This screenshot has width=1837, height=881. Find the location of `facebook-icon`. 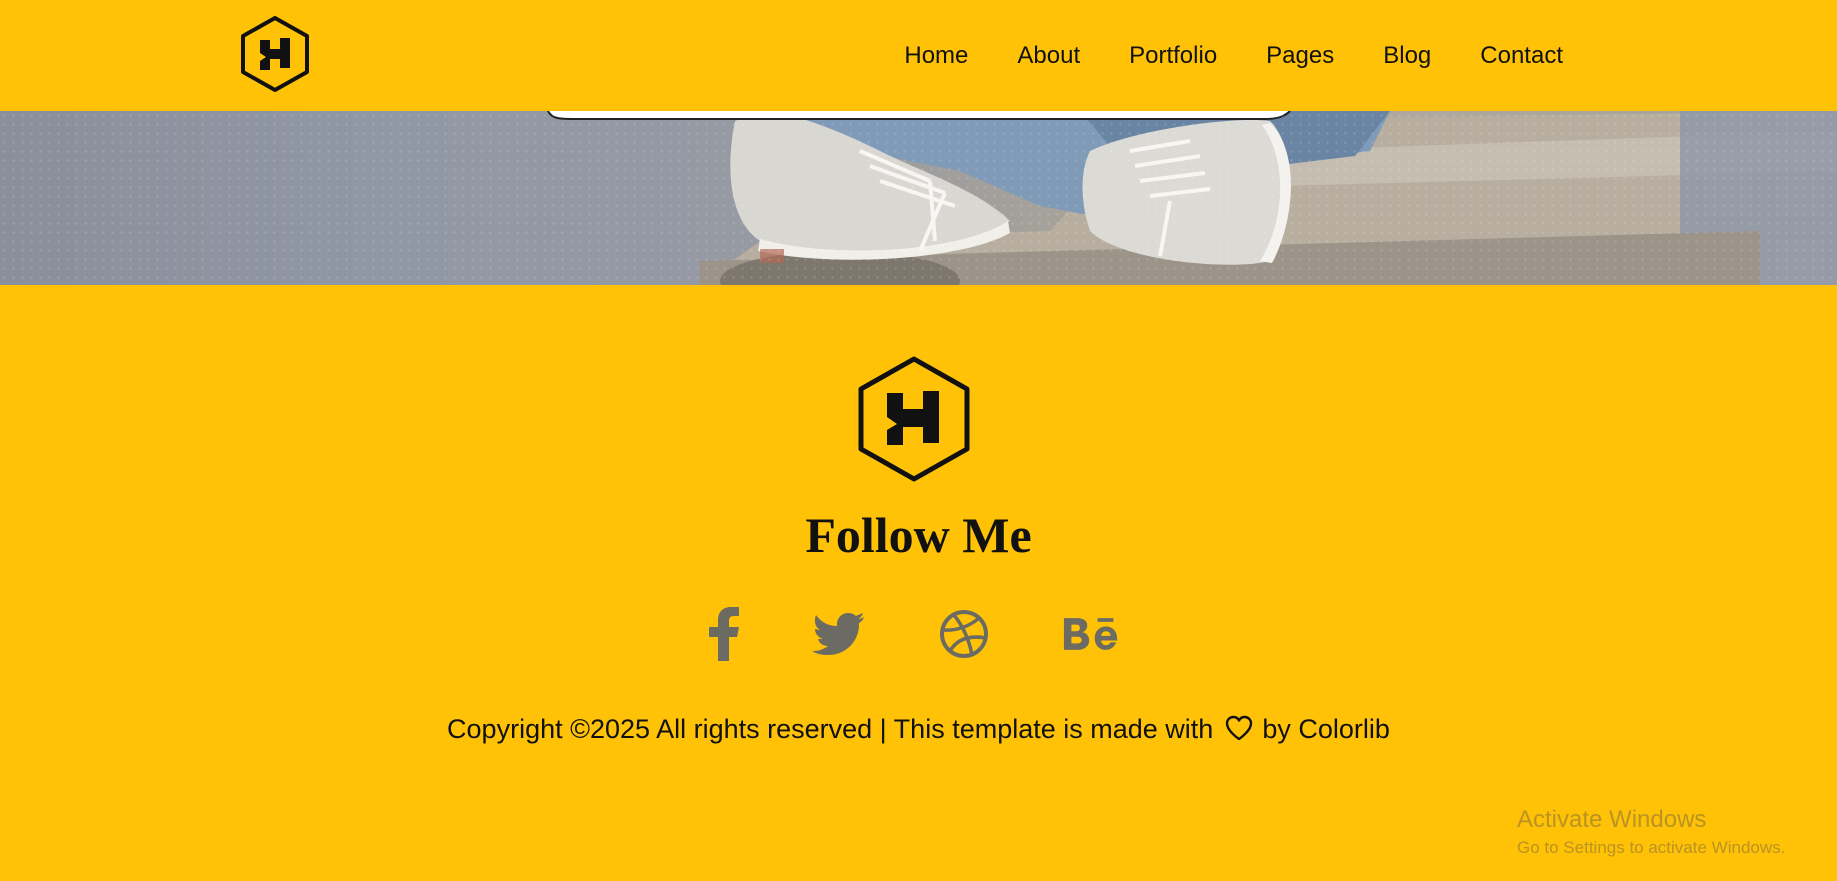

facebook-icon is located at coordinates (724, 634).